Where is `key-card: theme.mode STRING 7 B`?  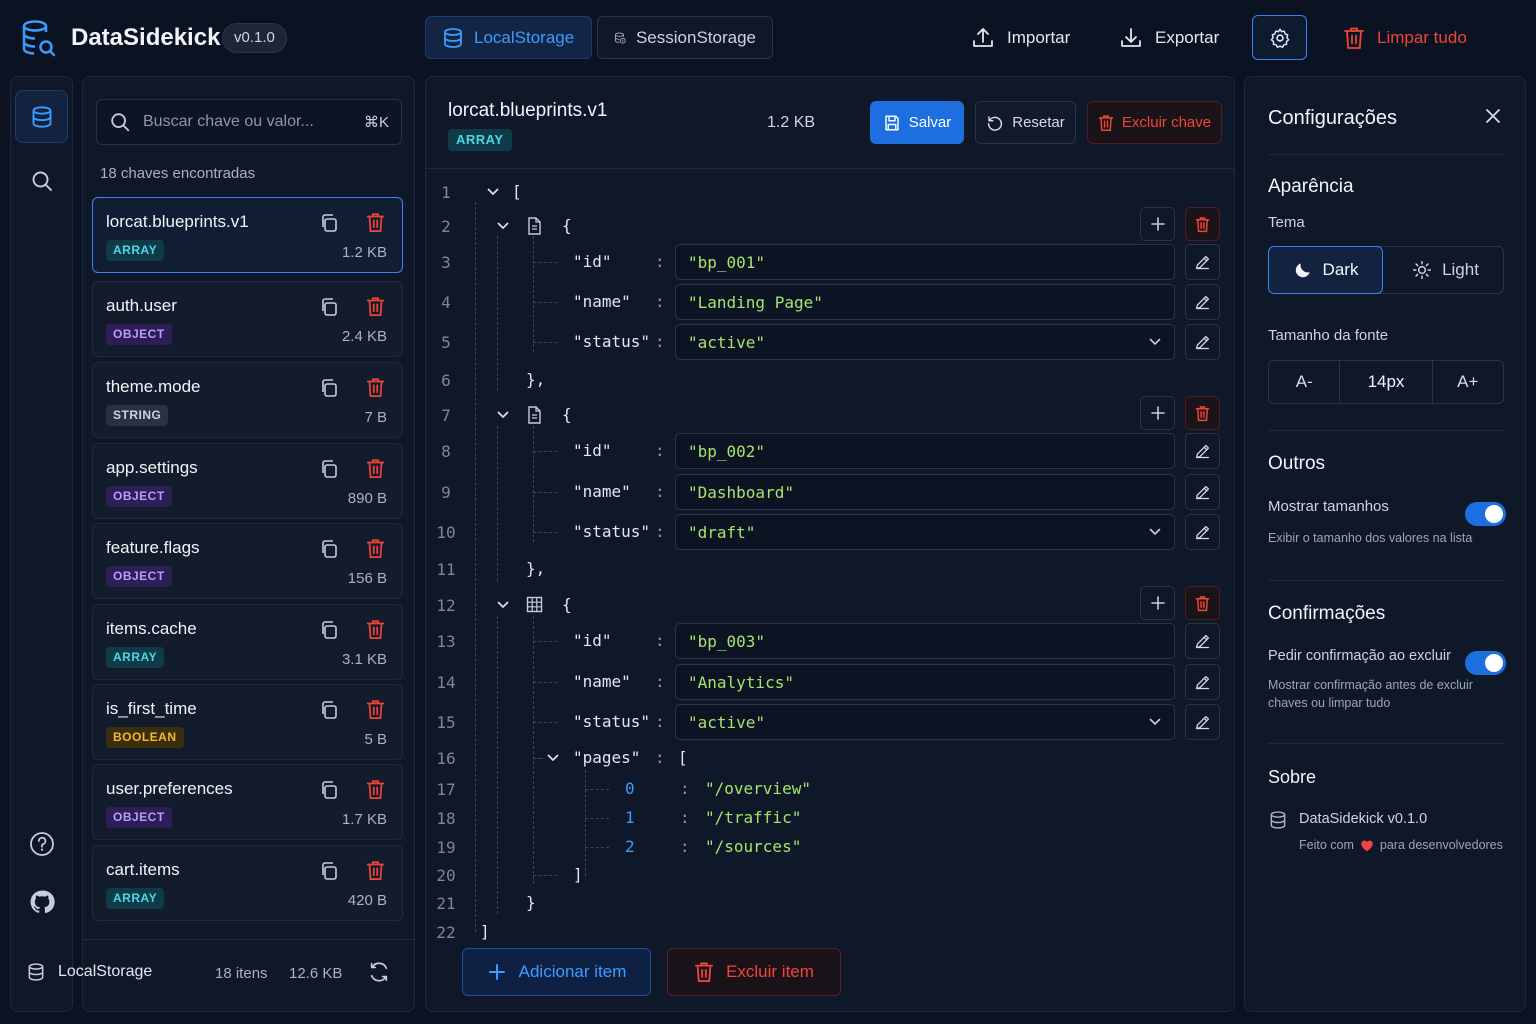
key-card: theme.mode STRING 7 B is located at coordinates (247, 400).